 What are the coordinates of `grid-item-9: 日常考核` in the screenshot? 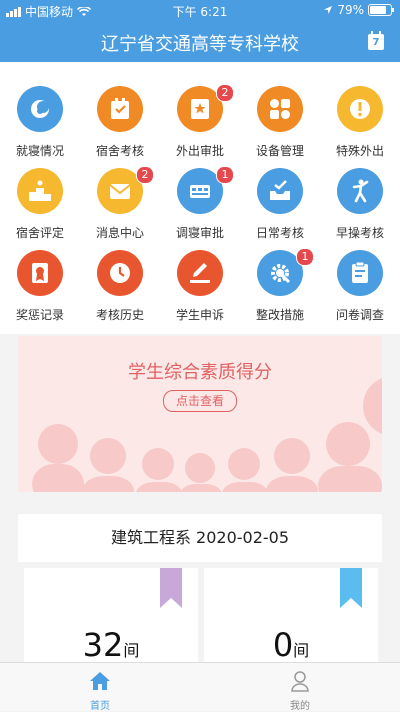 It's located at (280, 192).